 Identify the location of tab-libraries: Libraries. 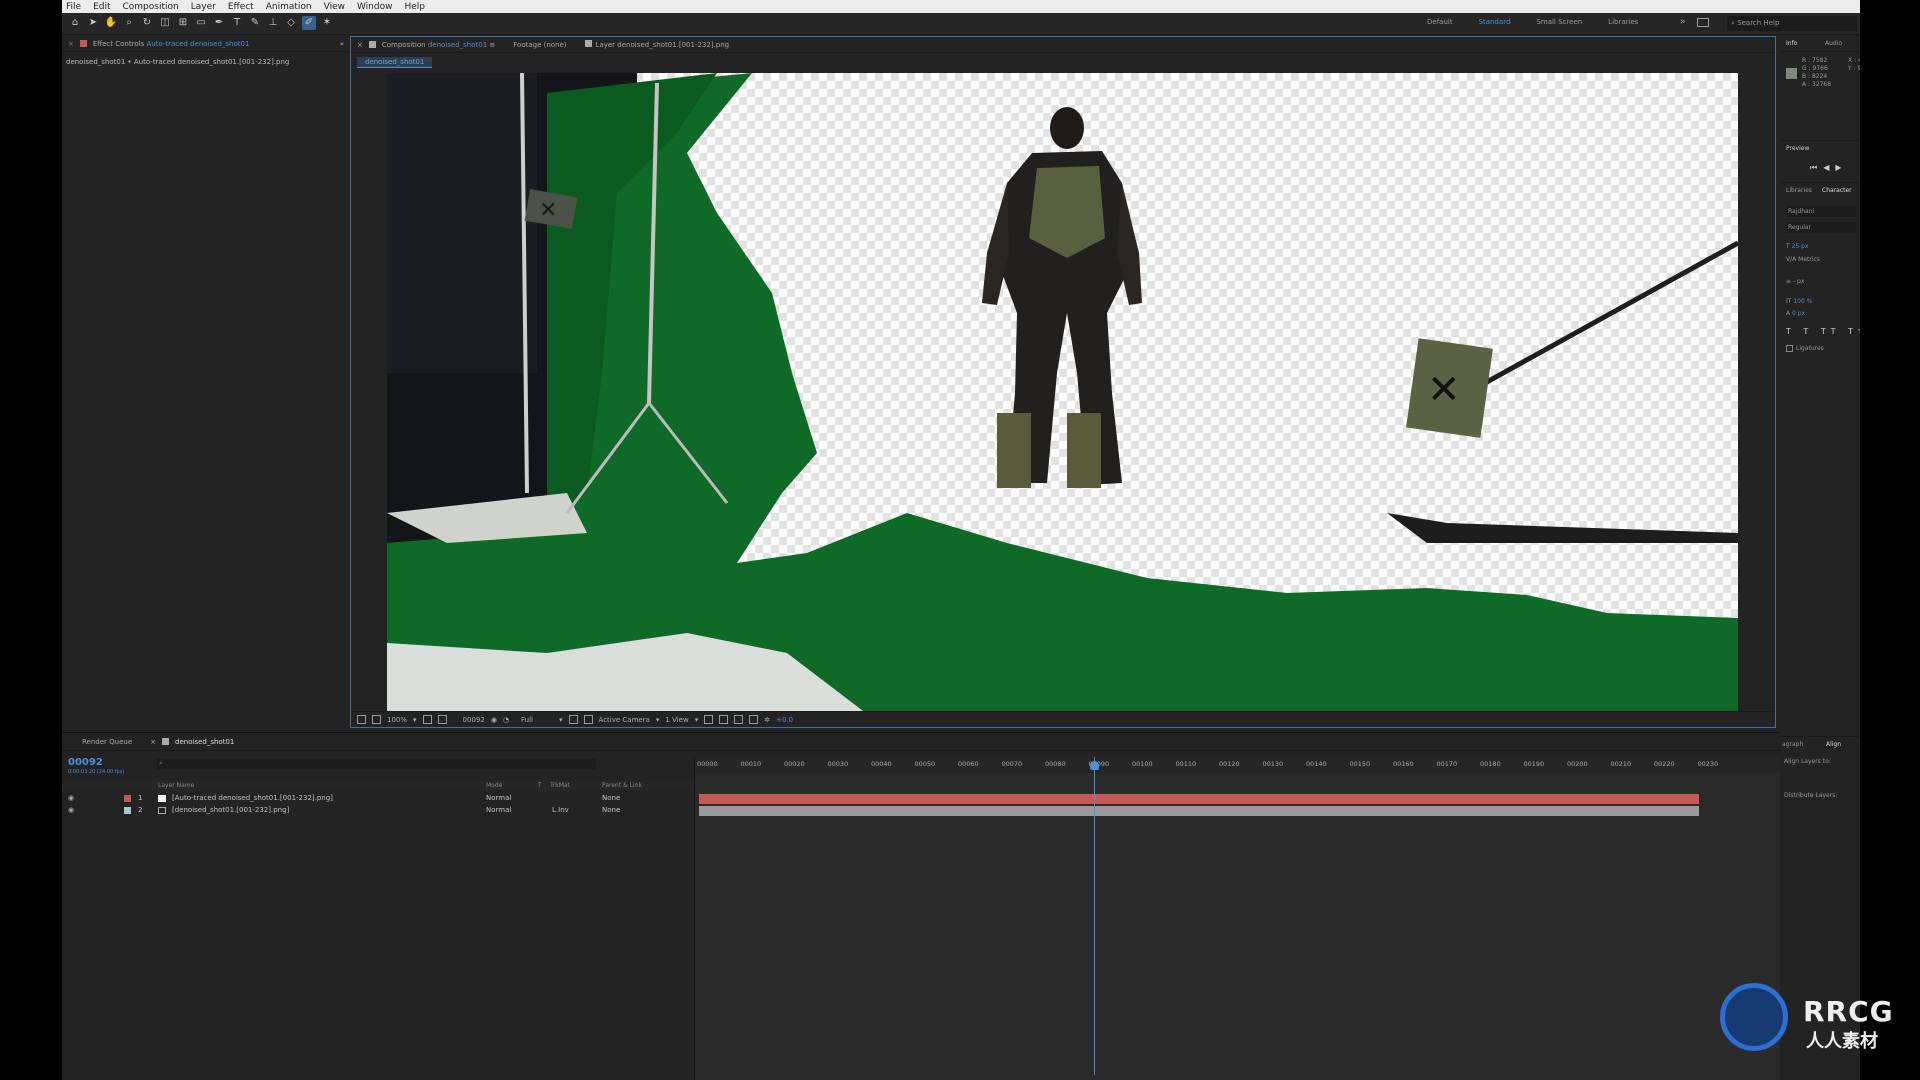
(1799, 190).